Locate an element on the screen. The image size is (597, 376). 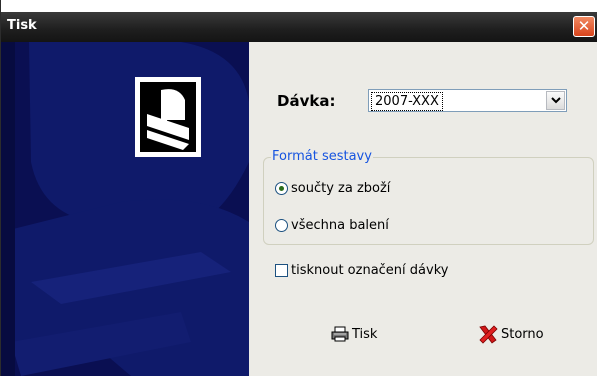
top-strip is located at coordinates (299, 6).